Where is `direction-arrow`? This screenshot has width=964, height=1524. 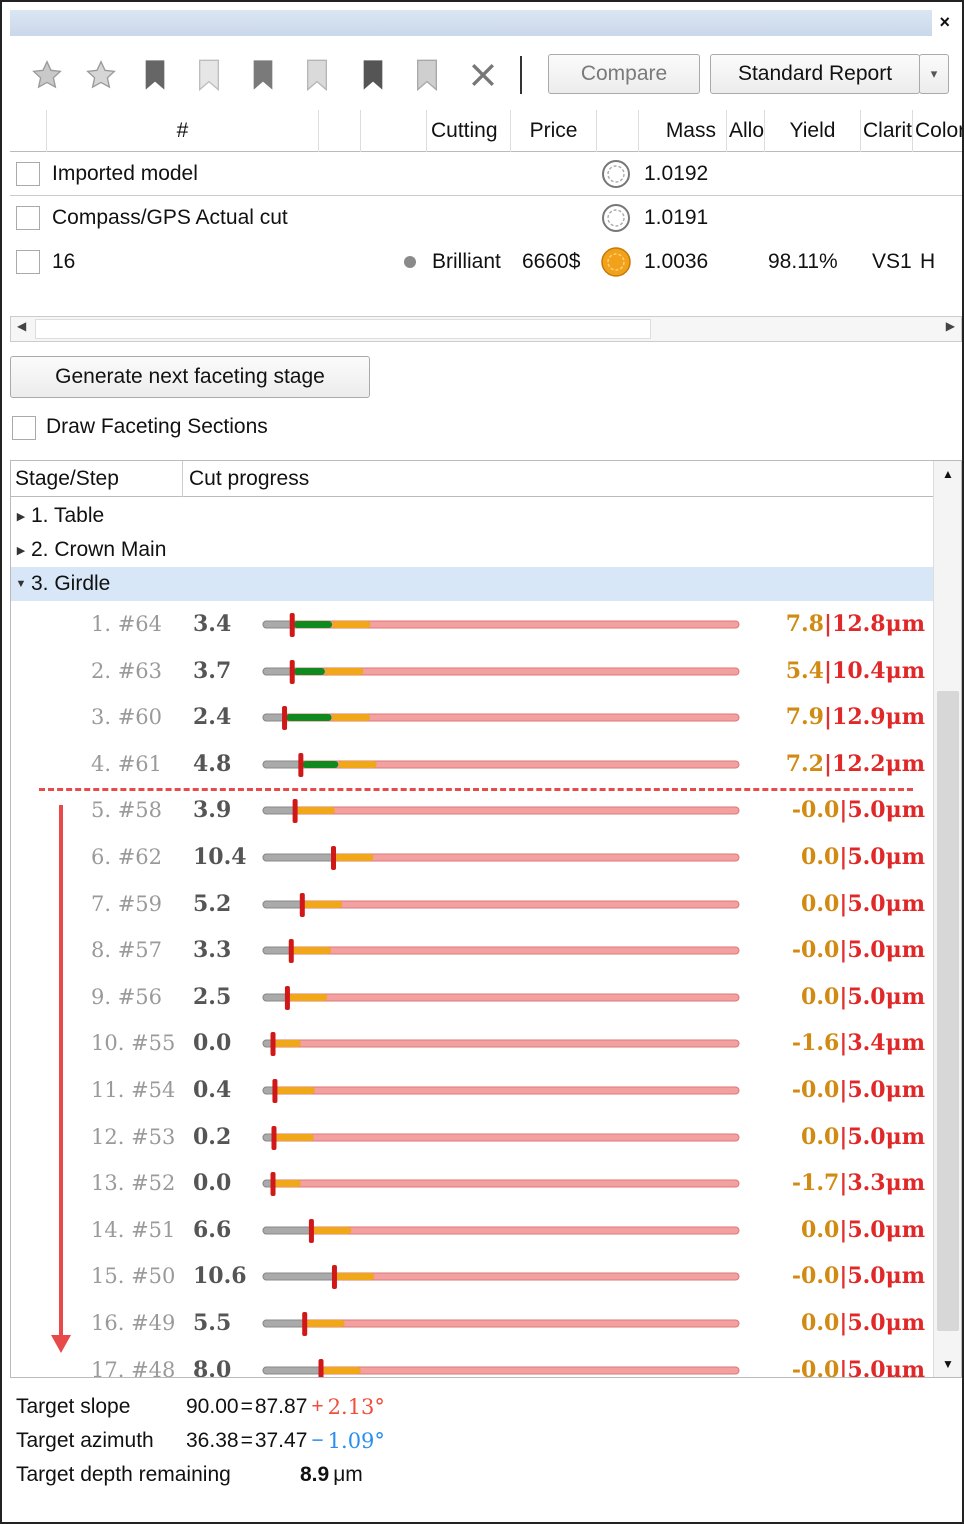 direction-arrow is located at coordinates (61, 1079).